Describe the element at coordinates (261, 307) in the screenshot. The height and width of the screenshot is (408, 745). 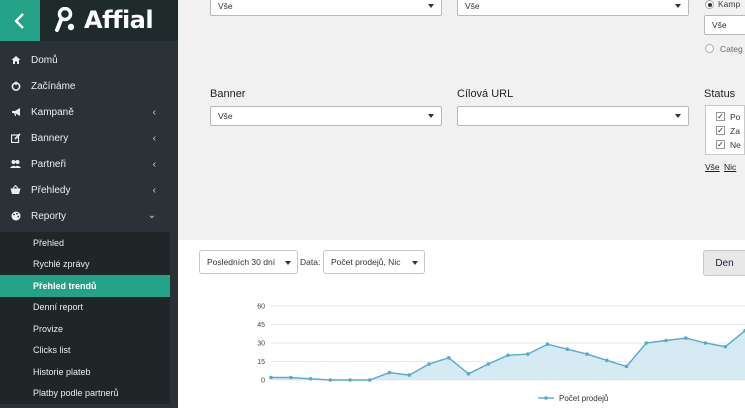
I see `y-tick-label: 60` at that location.